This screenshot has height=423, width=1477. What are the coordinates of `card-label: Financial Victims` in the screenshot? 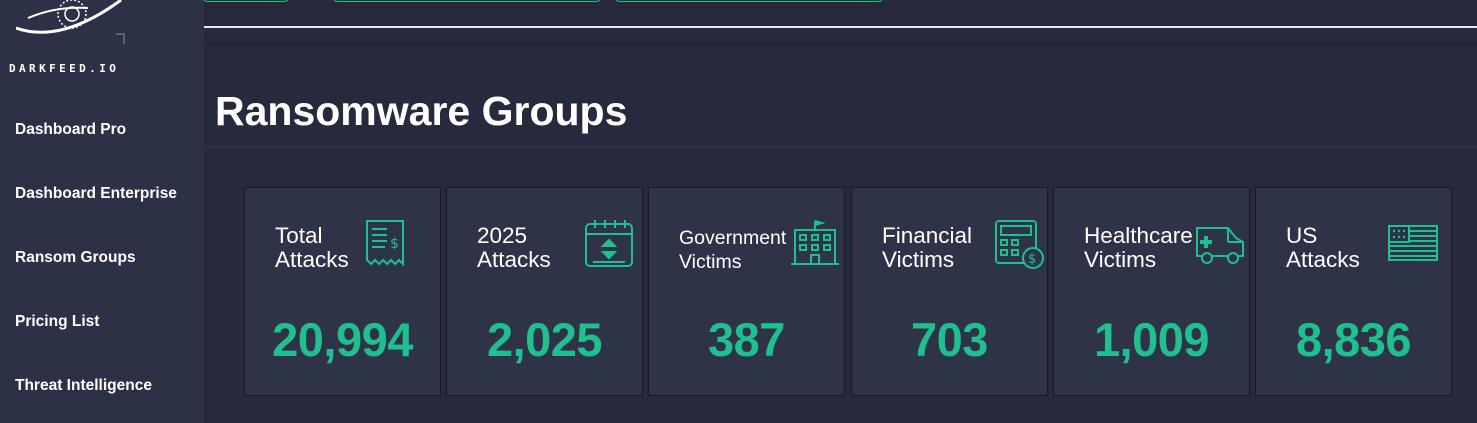 It's located at (927, 247).